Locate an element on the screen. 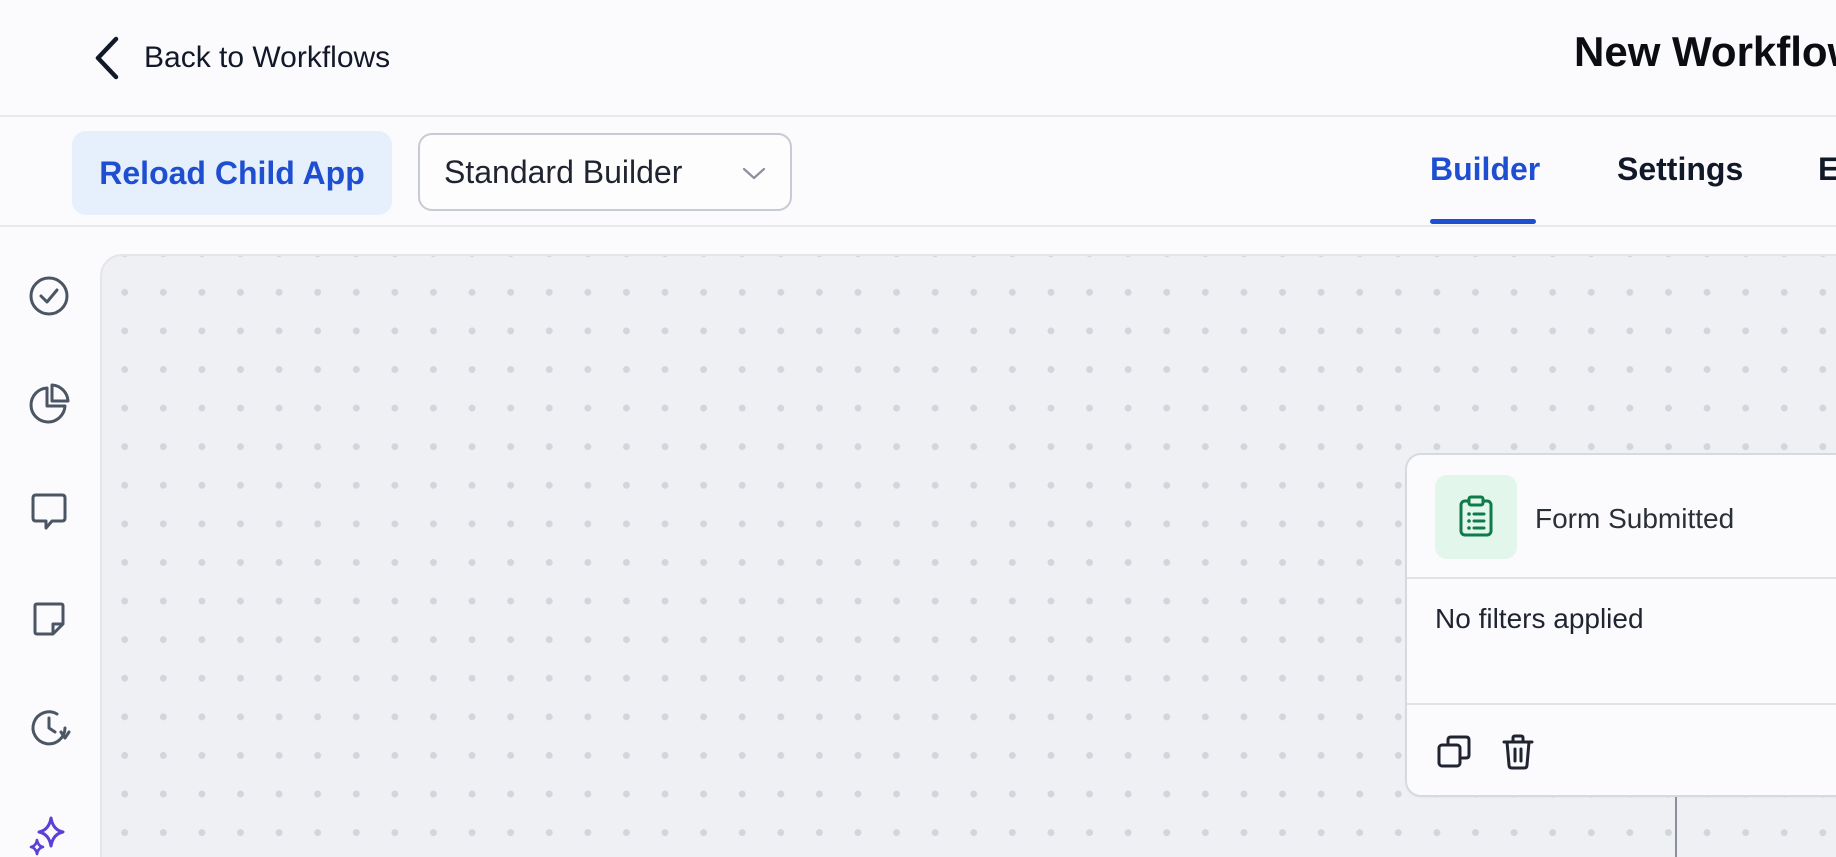 The width and height of the screenshot is (1836, 857). left-tool-rail is located at coordinates (50, 543).